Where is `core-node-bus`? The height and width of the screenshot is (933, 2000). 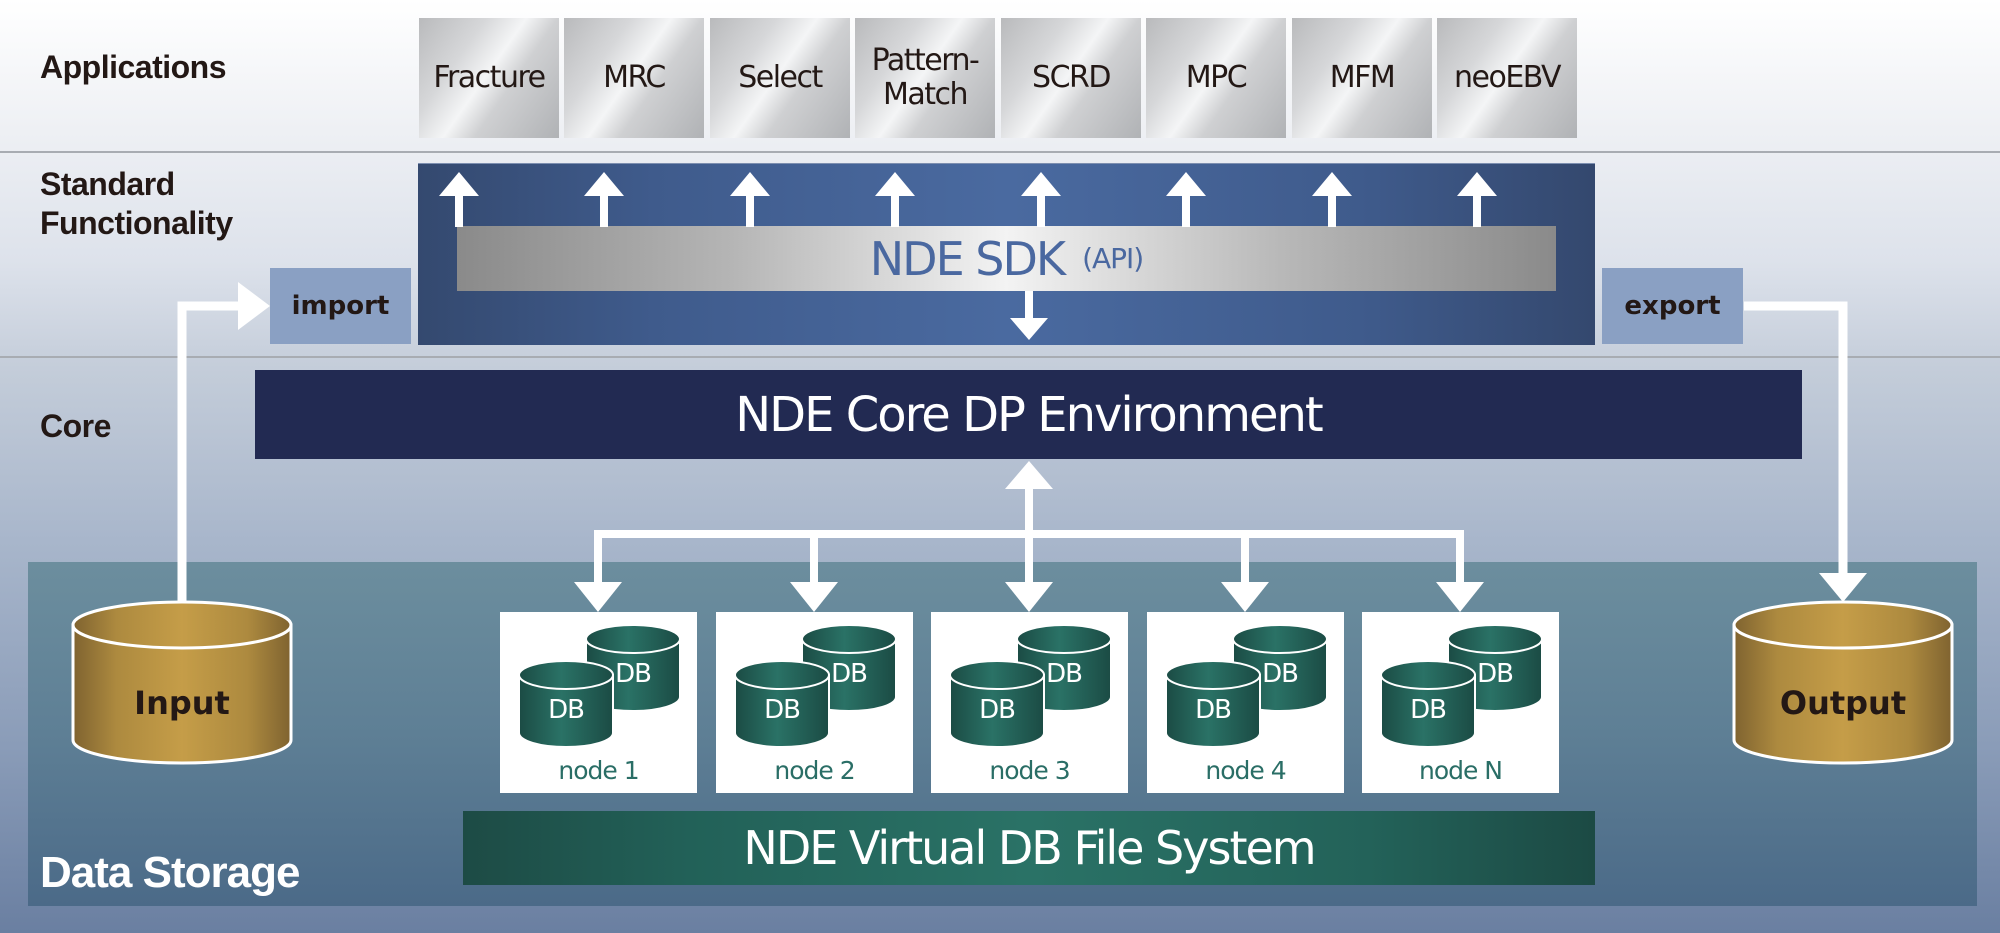 core-node-bus is located at coordinates (1029, 536).